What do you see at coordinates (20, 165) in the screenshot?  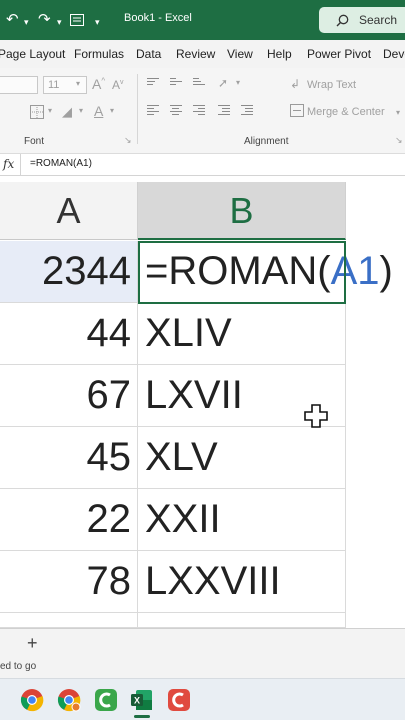 I see `formula-bar-divider` at bounding box center [20, 165].